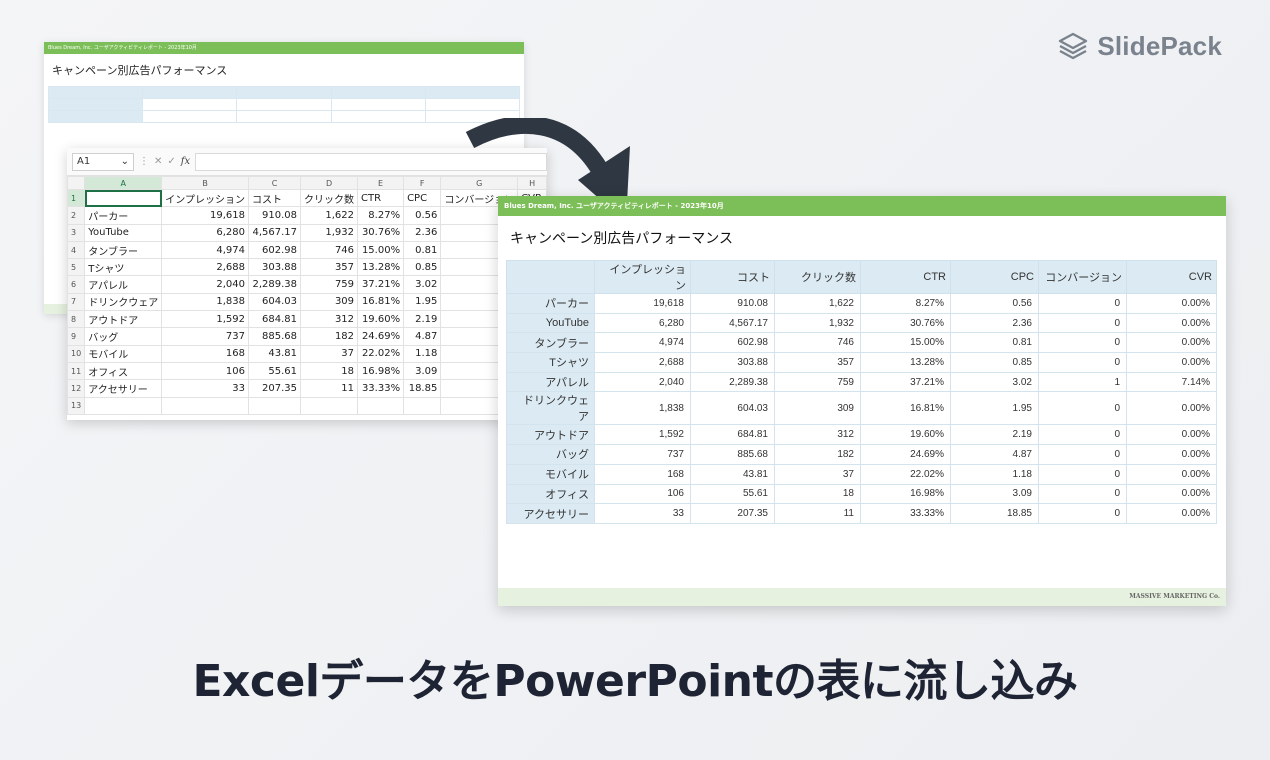 This screenshot has width=1270, height=760. What do you see at coordinates (381, 319) in the screenshot?
I see `sheet-cell: 19.60%` at bounding box center [381, 319].